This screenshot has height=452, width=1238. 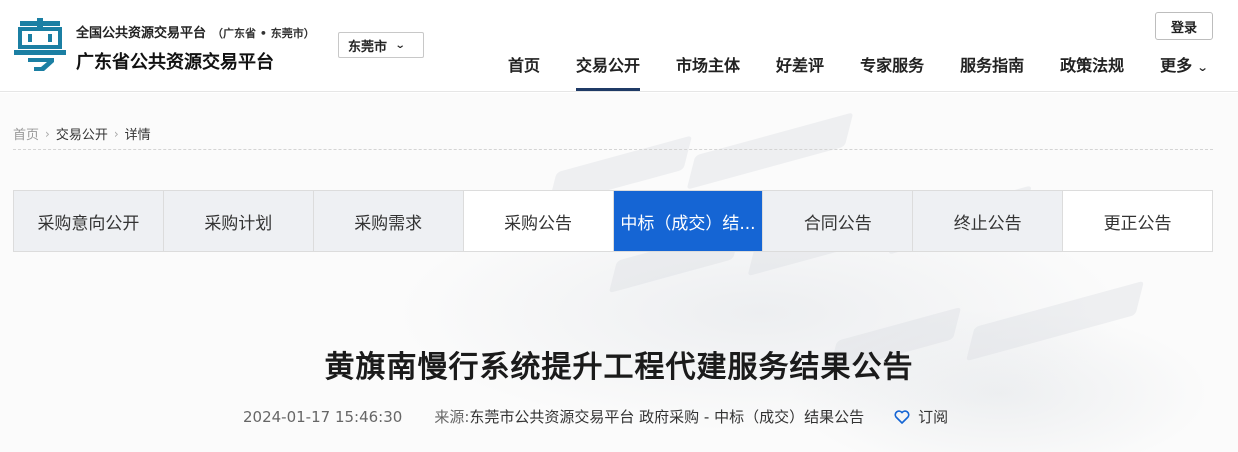 I want to click on tab-procurement-plan: 采购计划, so click(x=238, y=221).